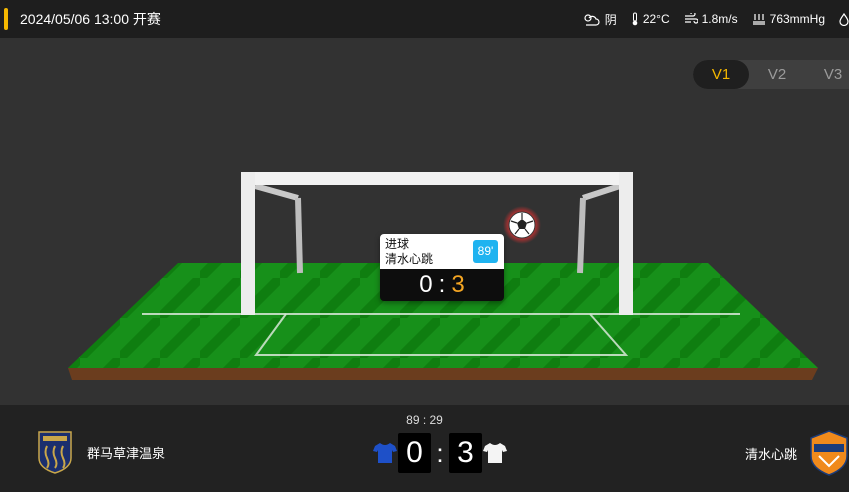 This screenshot has width=849, height=492. Describe the element at coordinates (495, 453) in the screenshot. I see `away-kit-icon` at that location.